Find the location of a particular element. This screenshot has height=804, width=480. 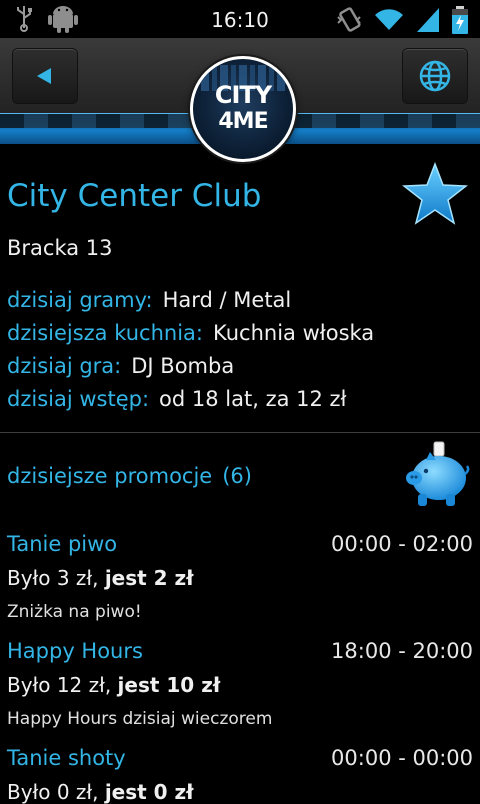

info-value: DJ Bomba is located at coordinates (183, 366).